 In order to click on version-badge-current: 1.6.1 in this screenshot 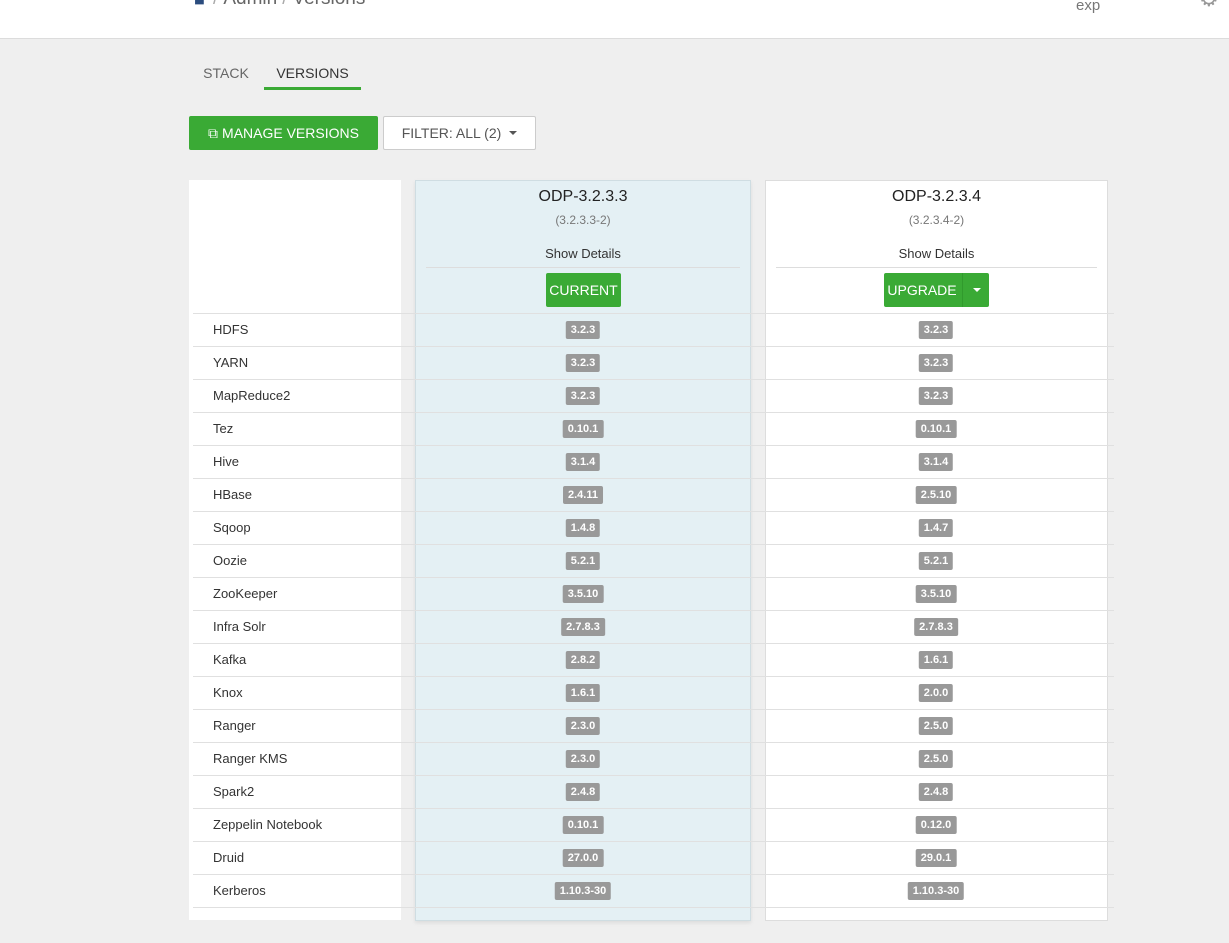, I will do `click(583, 693)`.